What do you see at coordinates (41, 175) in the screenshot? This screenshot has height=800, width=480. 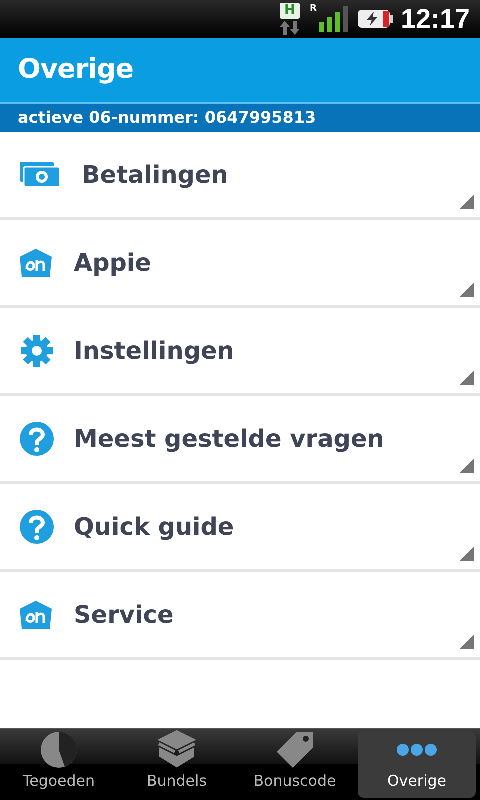 I see `wallet-icon` at bounding box center [41, 175].